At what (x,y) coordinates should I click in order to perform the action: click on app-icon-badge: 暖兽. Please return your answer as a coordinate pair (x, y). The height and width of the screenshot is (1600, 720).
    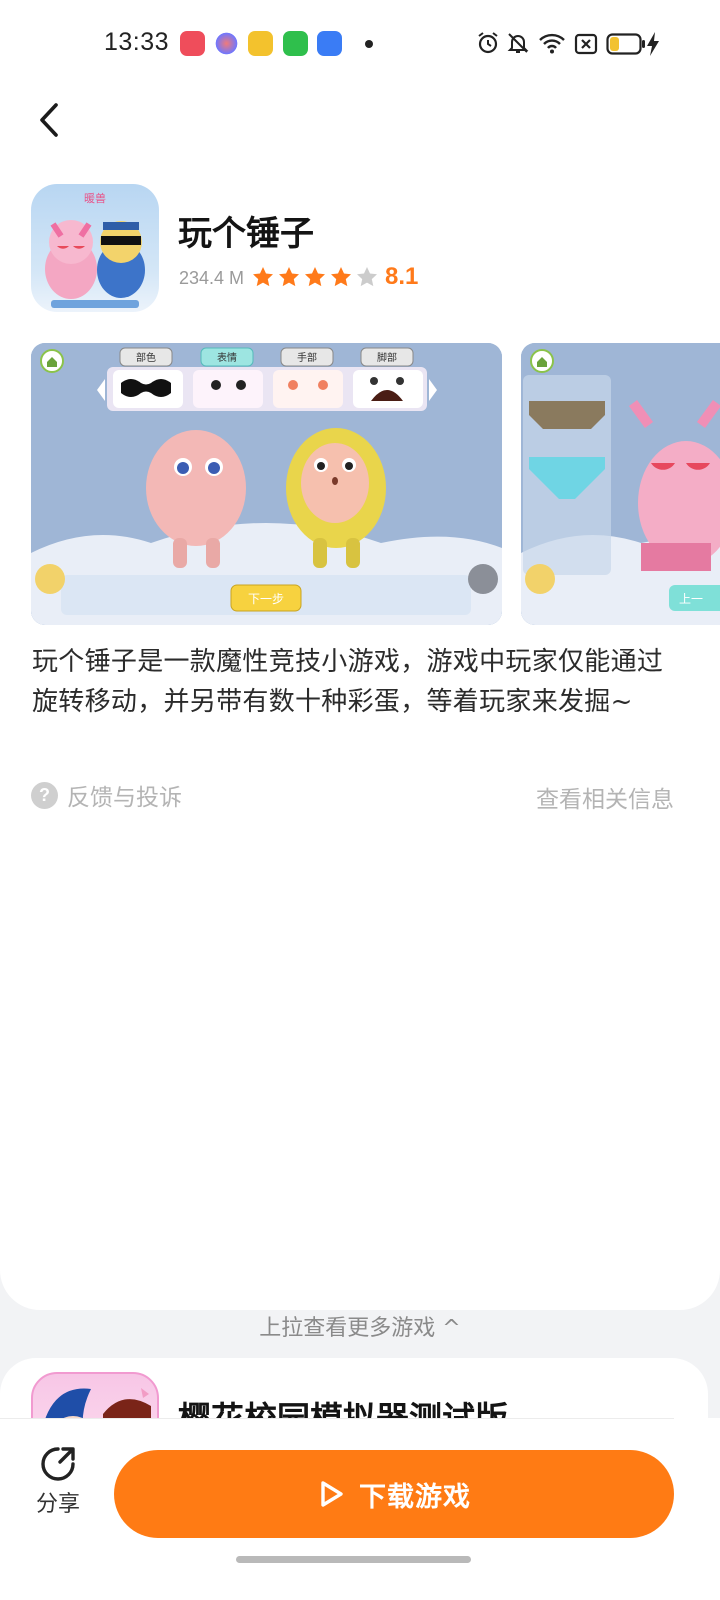
    Looking at the image, I should click on (95, 198).